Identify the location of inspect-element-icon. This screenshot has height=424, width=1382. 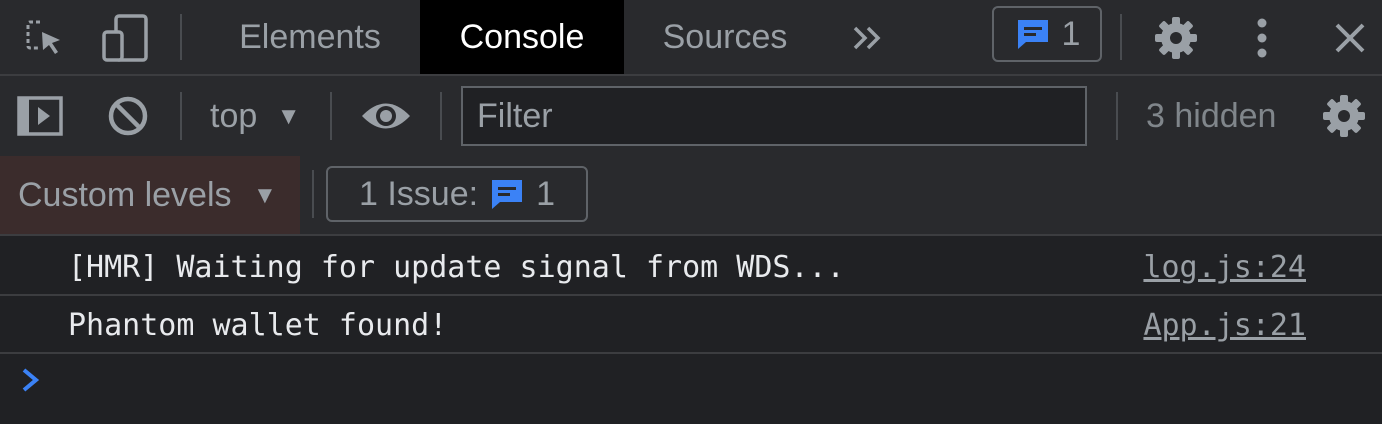
(44, 38).